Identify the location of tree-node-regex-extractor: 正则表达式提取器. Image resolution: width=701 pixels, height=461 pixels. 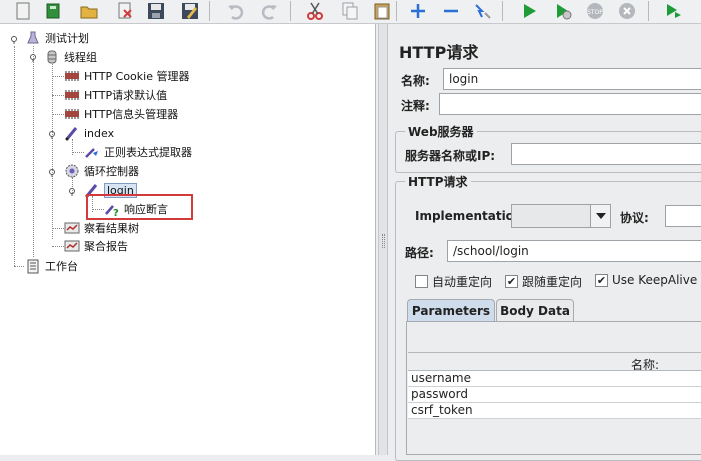
(137, 152).